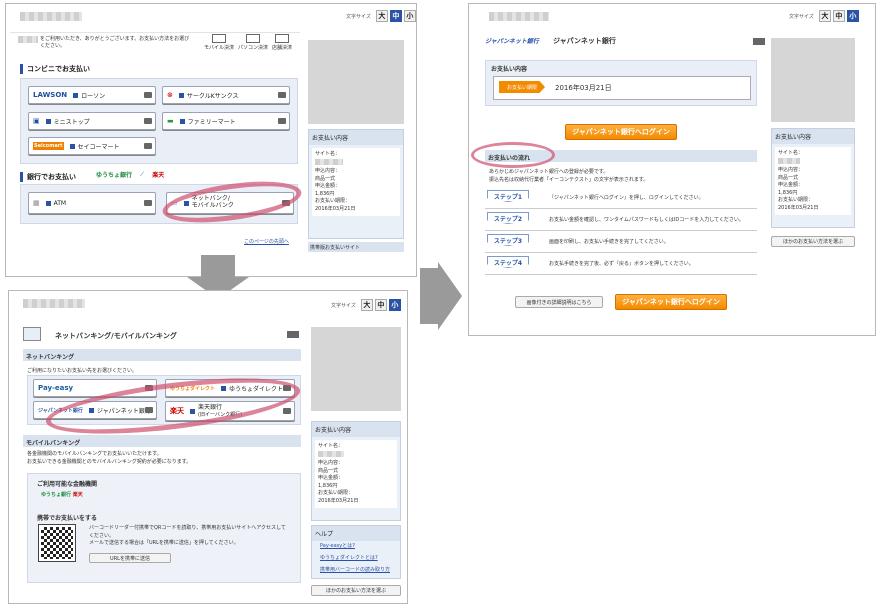 The width and height of the screenshot is (878, 607). I want to click on netbanking-heading: ネットバンキング, so click(162, 355).